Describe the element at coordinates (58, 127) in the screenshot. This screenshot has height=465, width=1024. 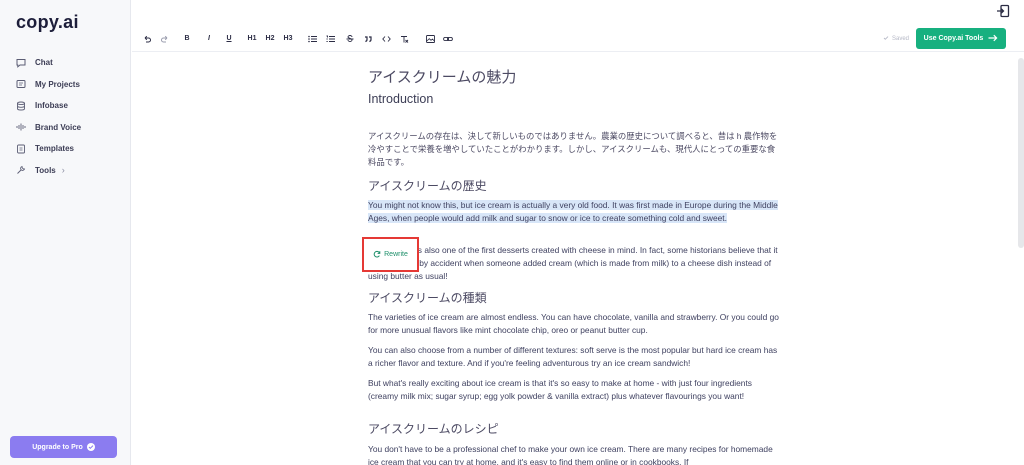
I see `sidebar-item-label: Brand Voice` at that location.